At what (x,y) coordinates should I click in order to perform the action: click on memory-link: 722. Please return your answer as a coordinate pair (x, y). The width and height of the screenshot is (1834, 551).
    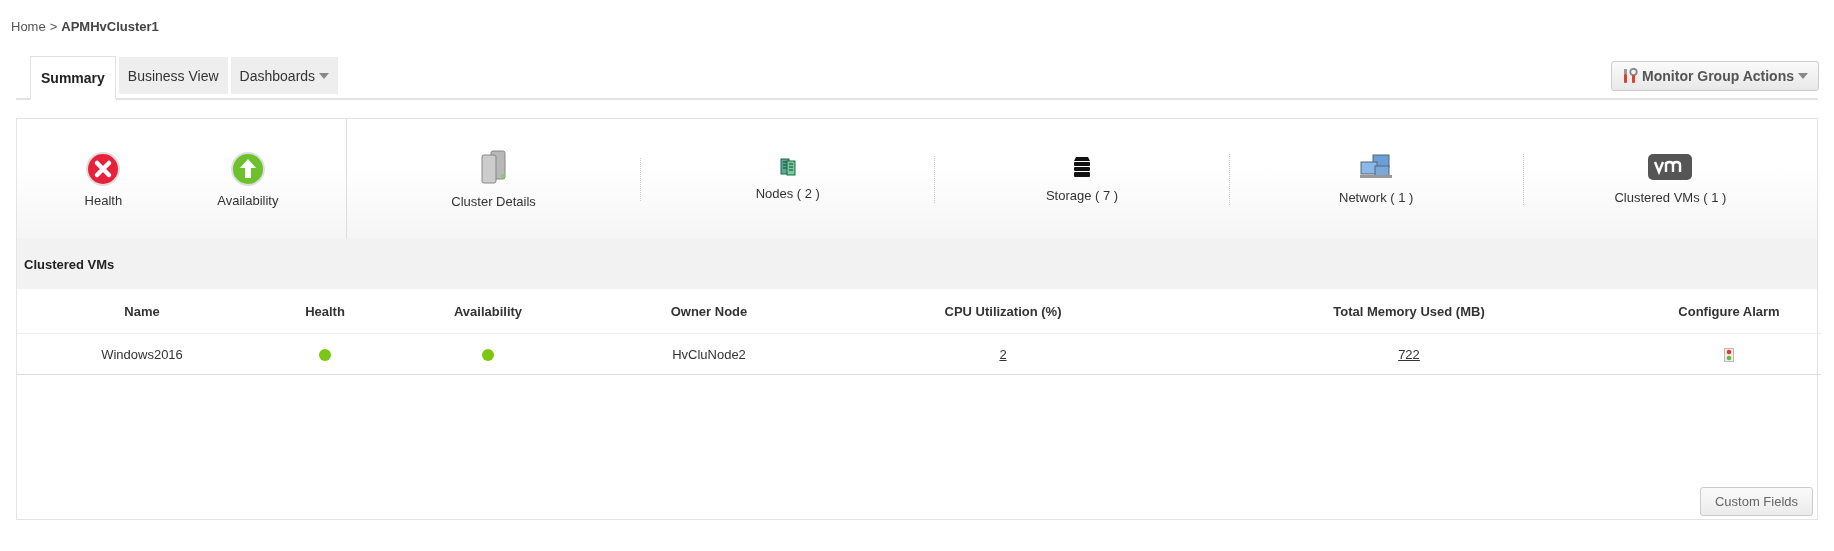
    Looking at the image, I should click on (1409, 354).